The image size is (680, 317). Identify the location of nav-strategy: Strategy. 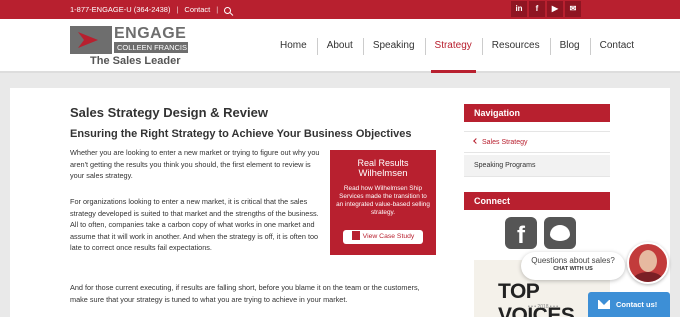
(453, 46).